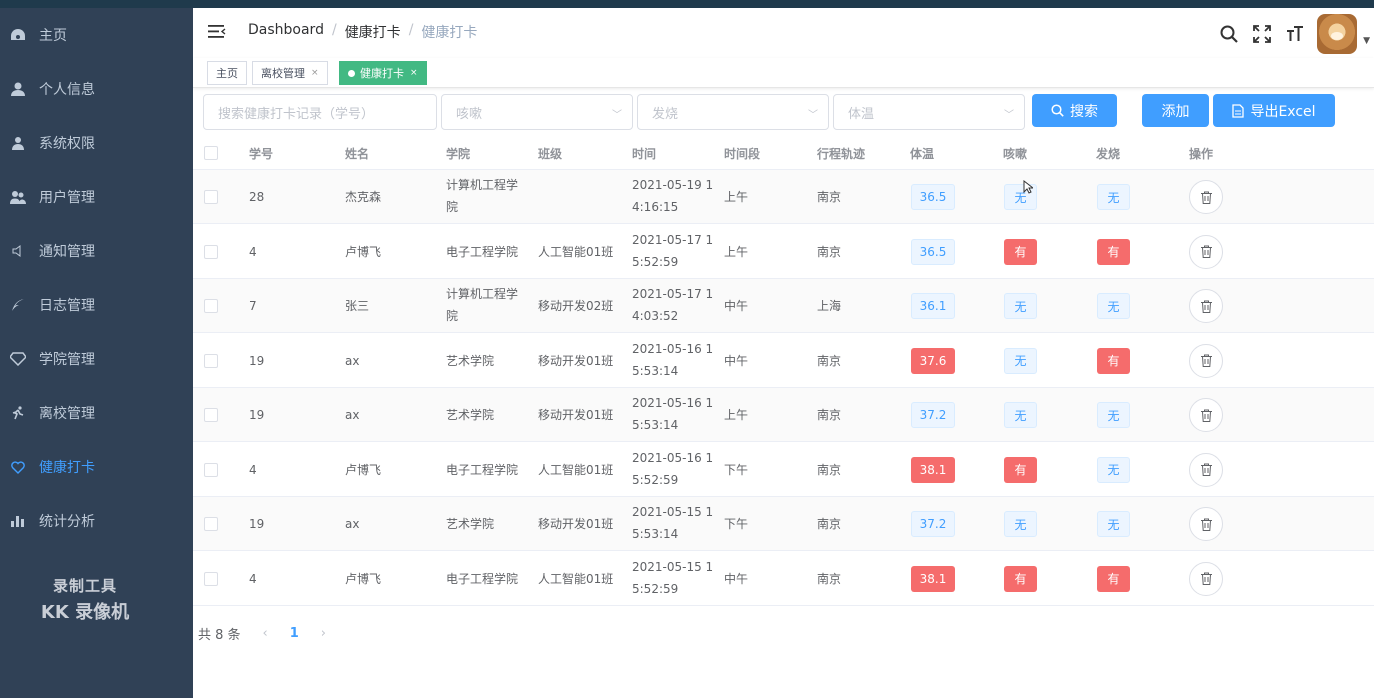 The height and width of the screenshot is (698, 1374). Describe the element at coordinates (736, 578) in the screenshot. I see `cell-period: 中午` at that location.